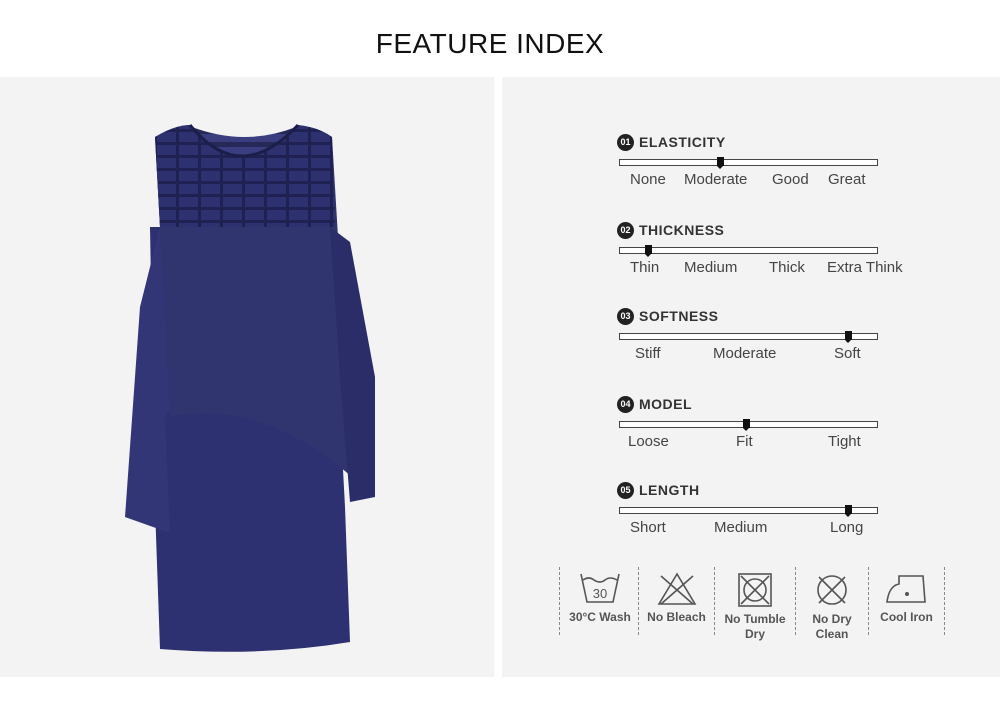  What do you see at coordinates (848, 511) in the screenshot?
I see `length-marker` at bounding box center [848, 511].